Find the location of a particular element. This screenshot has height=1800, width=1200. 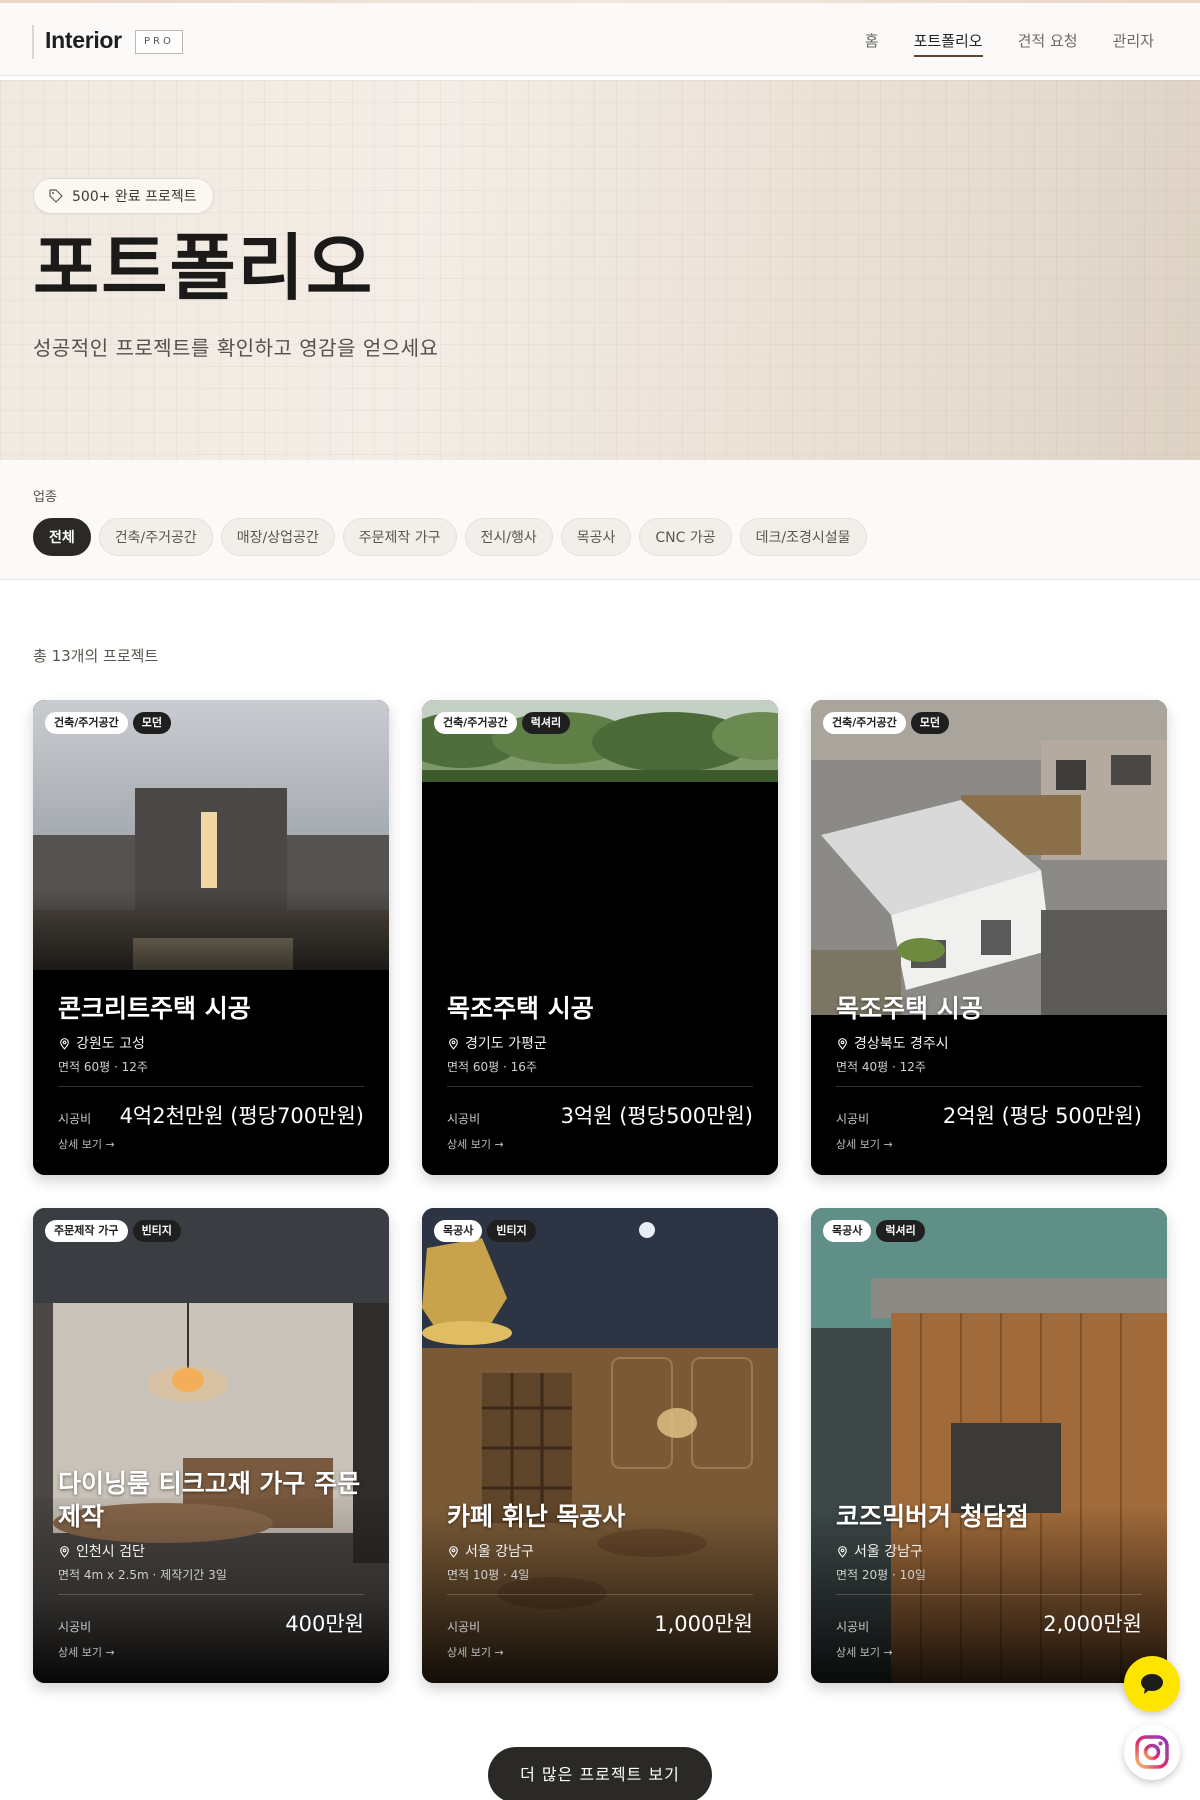

location-text: 경상북도 경주시 is located at coordinates (901, 1044).